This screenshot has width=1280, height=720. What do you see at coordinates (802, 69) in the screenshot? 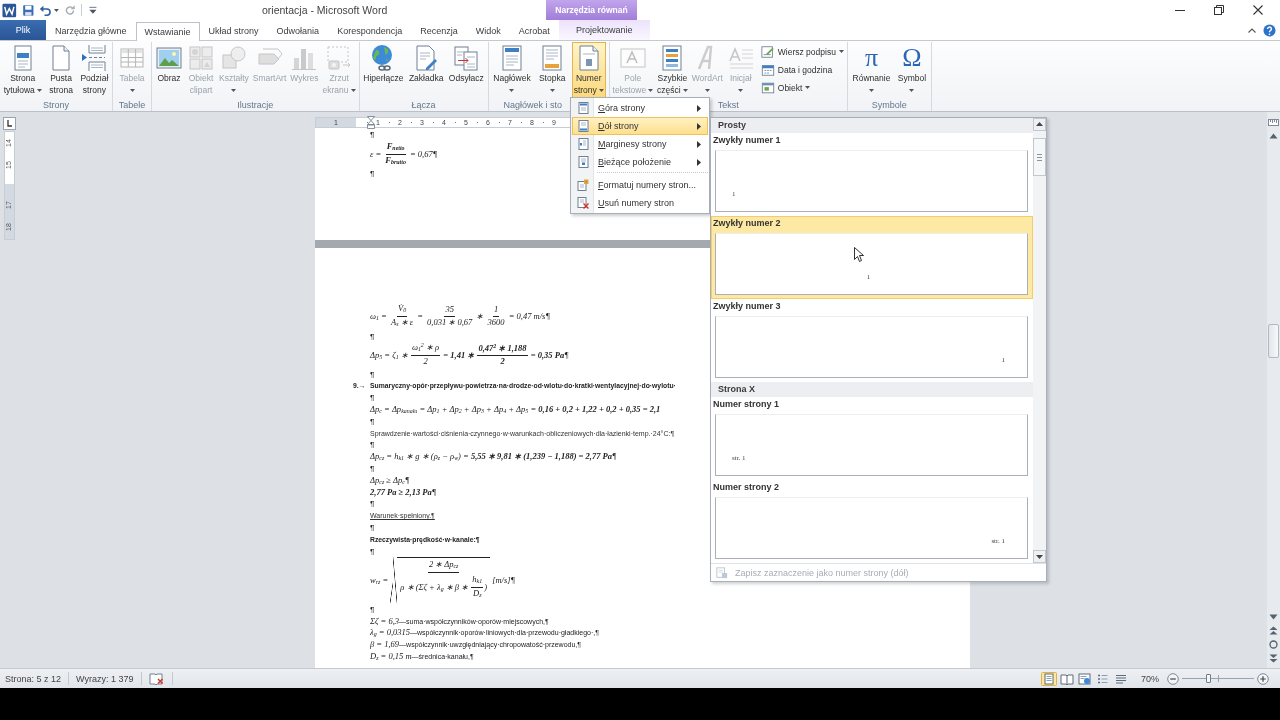
I see `ribbon-small-button: Data i godzina` at bounding box center [802, 69].